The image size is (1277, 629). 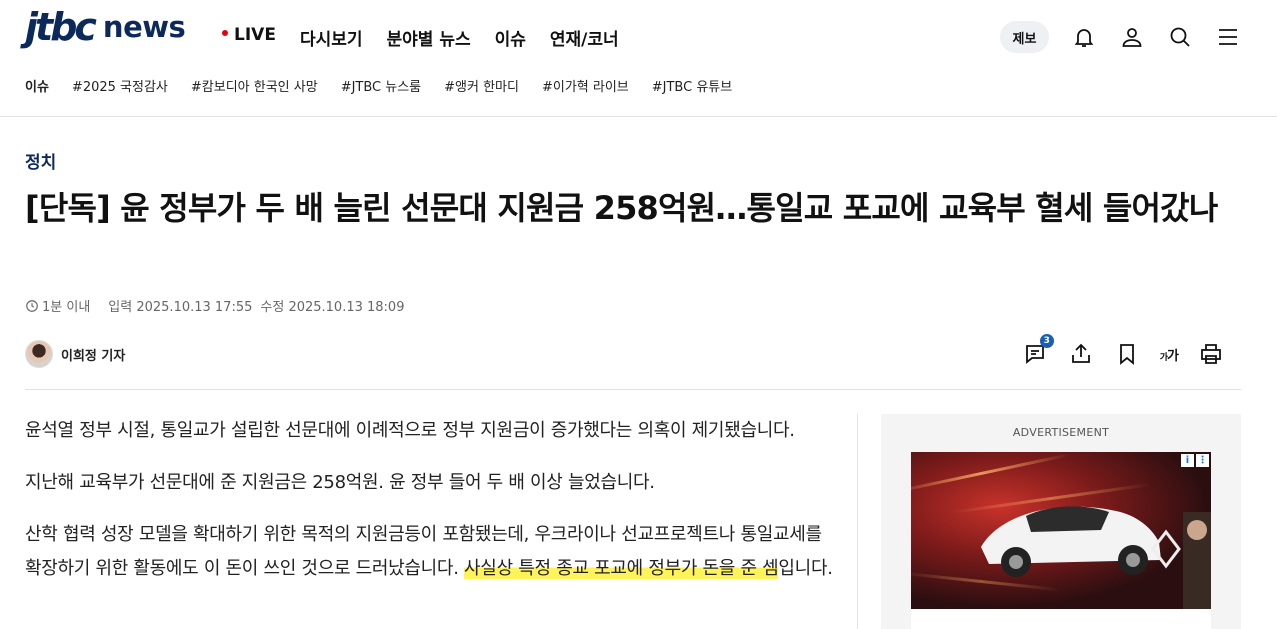 I want to click on nav-item-sections: 분야별 뉴스, so click(x=429, y=37).